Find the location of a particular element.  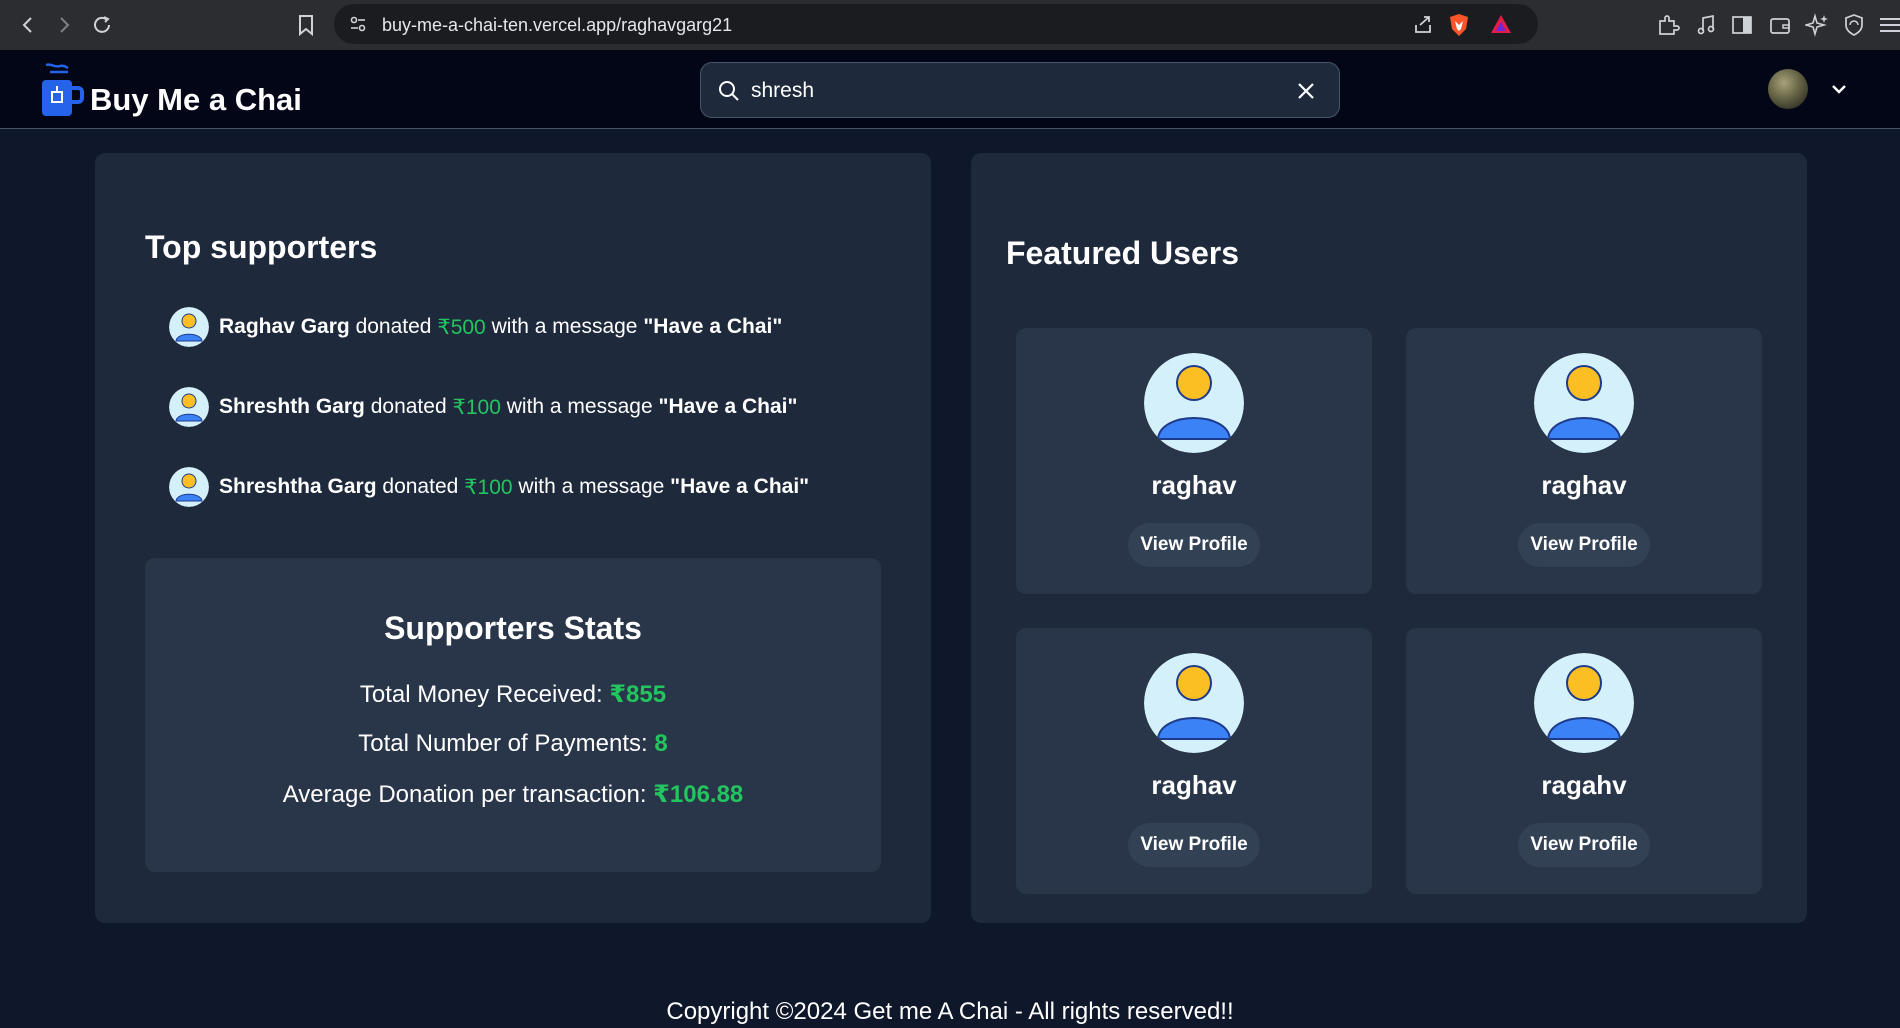

share-icon is located at coordinates (1423, 24).